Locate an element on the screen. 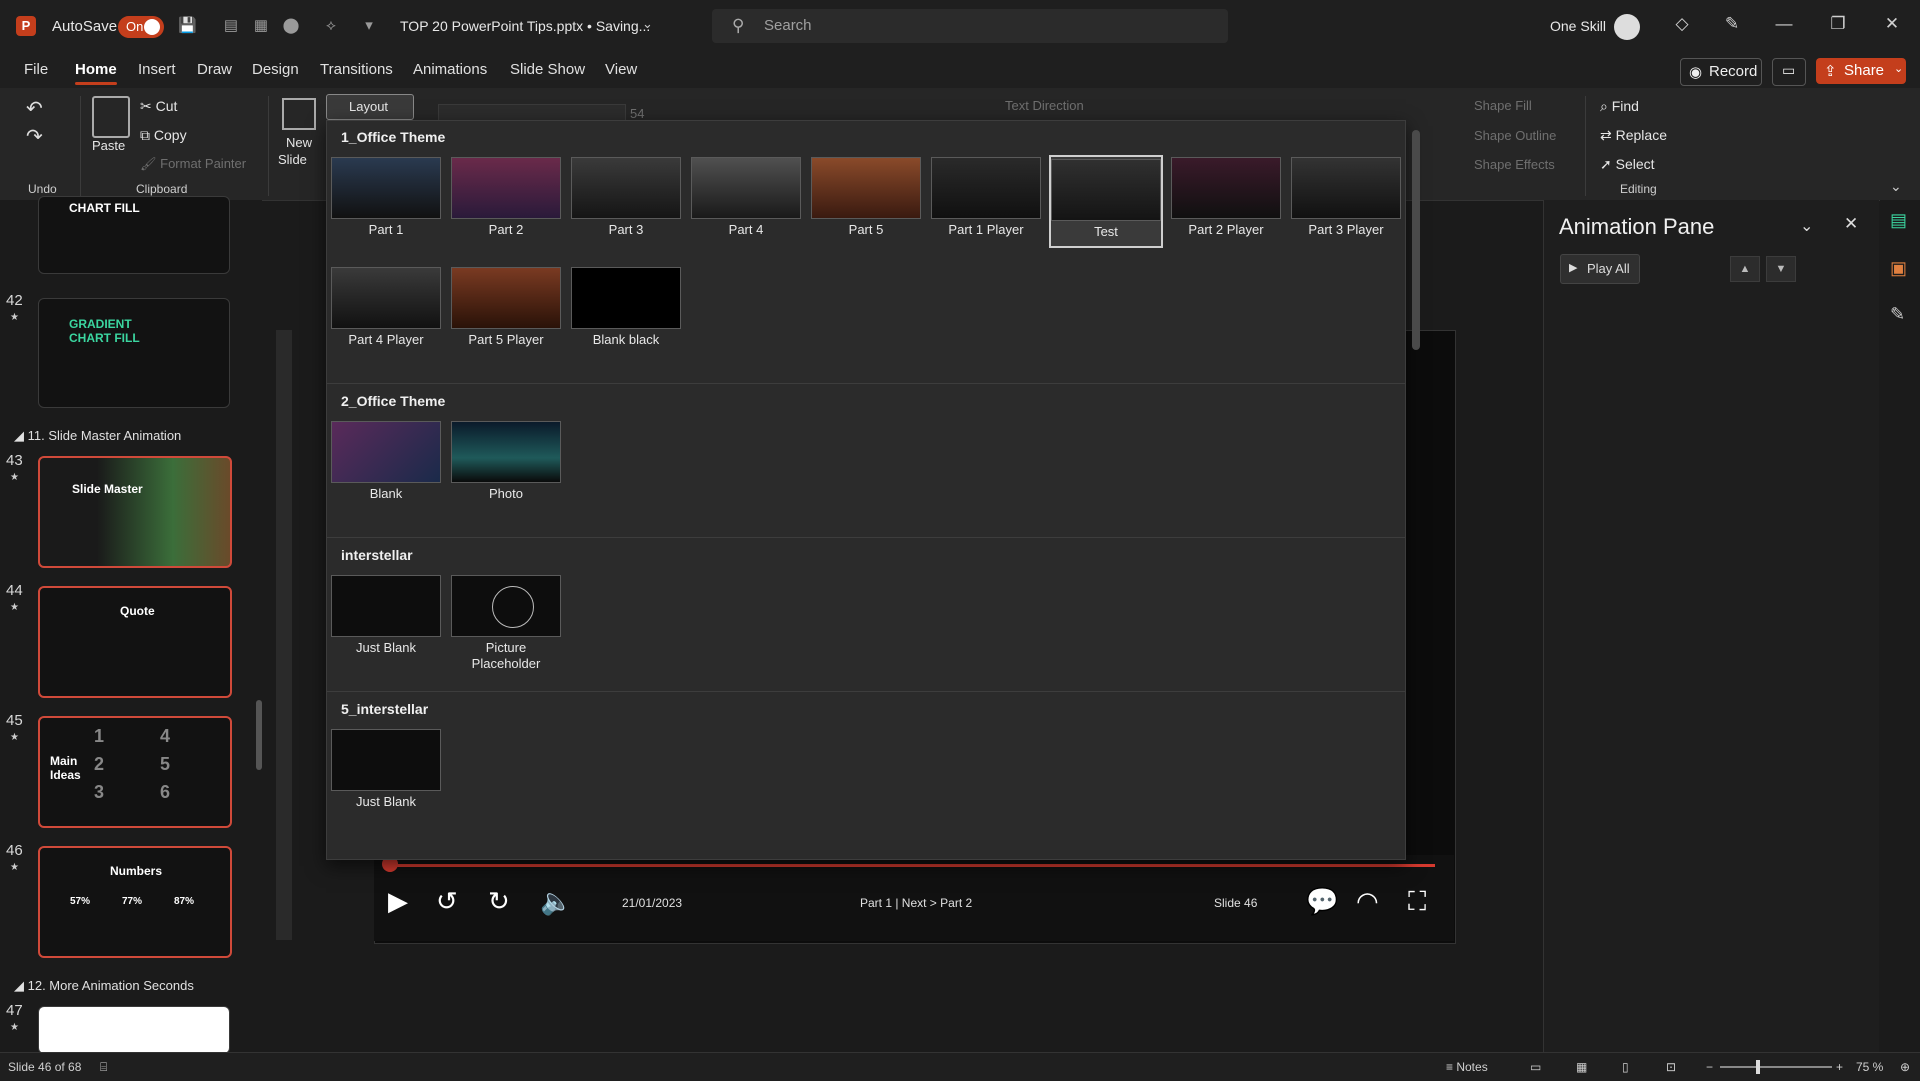 The height and width of the screenshot is (1081, 1920). replace-button: ⇄ Replace is located at coordinates (1633, 135).